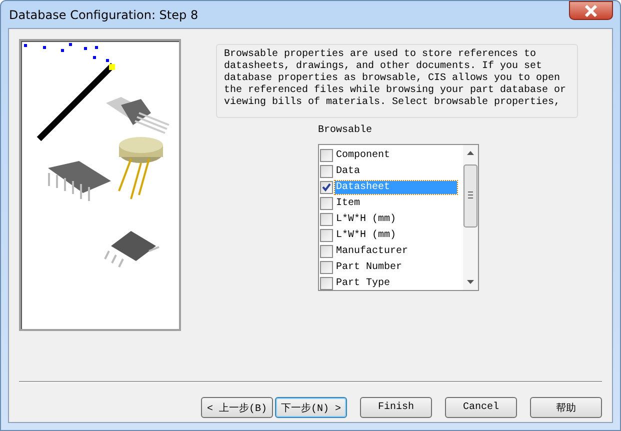 Image resolution: width=621 pixels, height=431 pixels. Describe the element at coordinates (348, 203) in the screenshot. I see `list-item: Item` at that location.